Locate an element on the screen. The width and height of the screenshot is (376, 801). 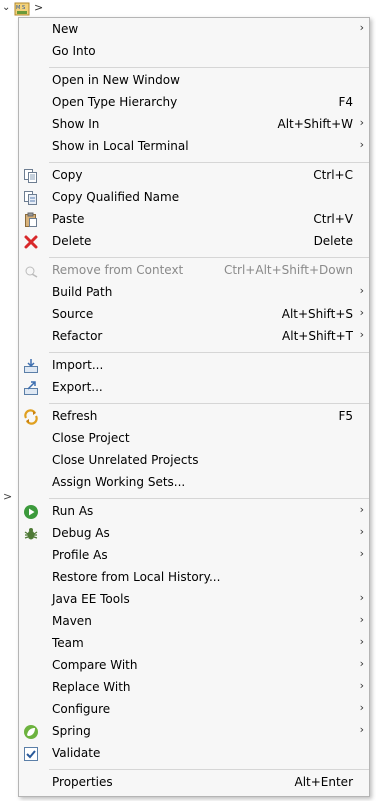
run-icon is located at coordinates (31, 512).